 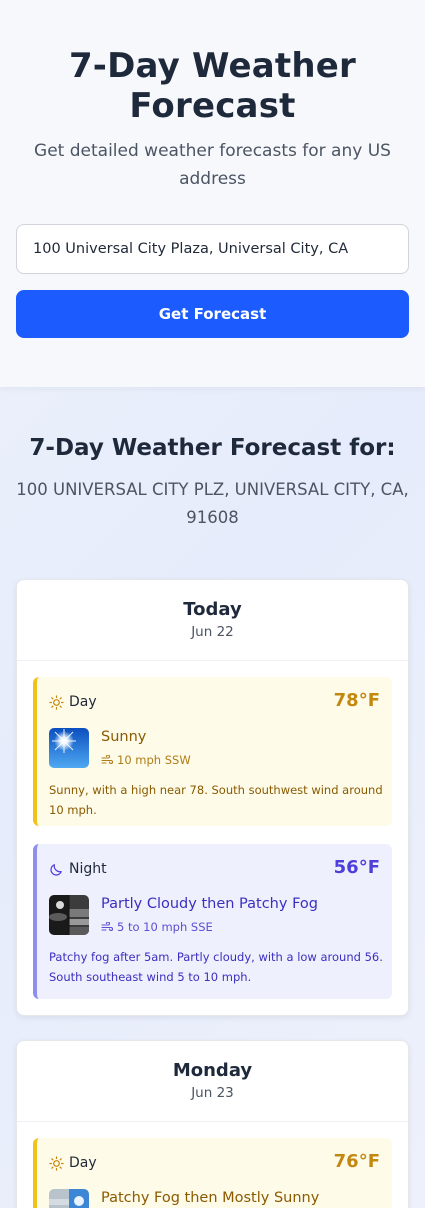 What do you see at coordinates (210, 1198) in the screenshot?
I see `period-condition: Patchy Fog then Mostly Sunny` at bounding box center [210, 1198].